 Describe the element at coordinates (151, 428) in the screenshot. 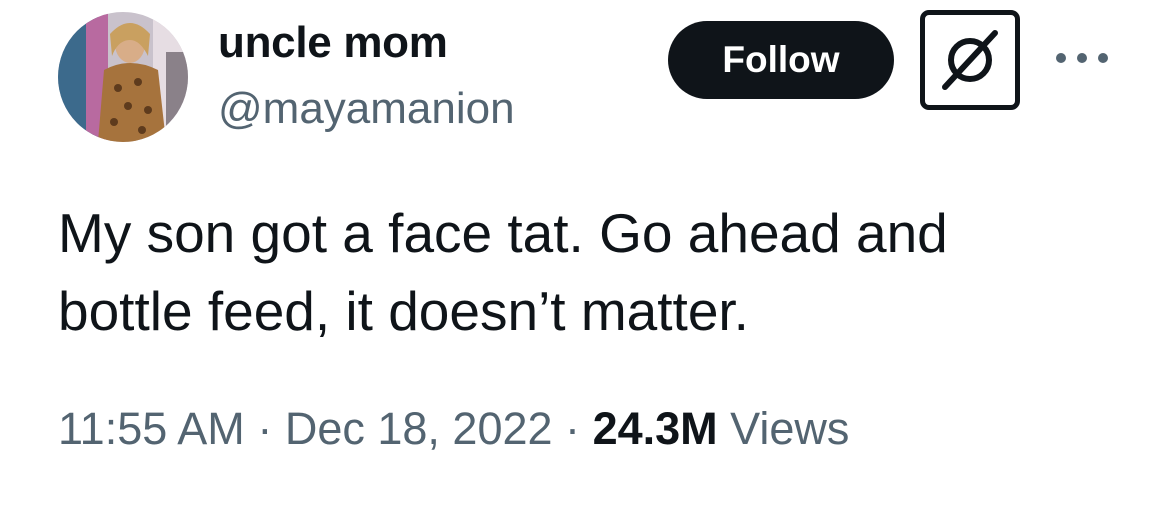

I see `tweet-time: 11:55 AM` at that location.